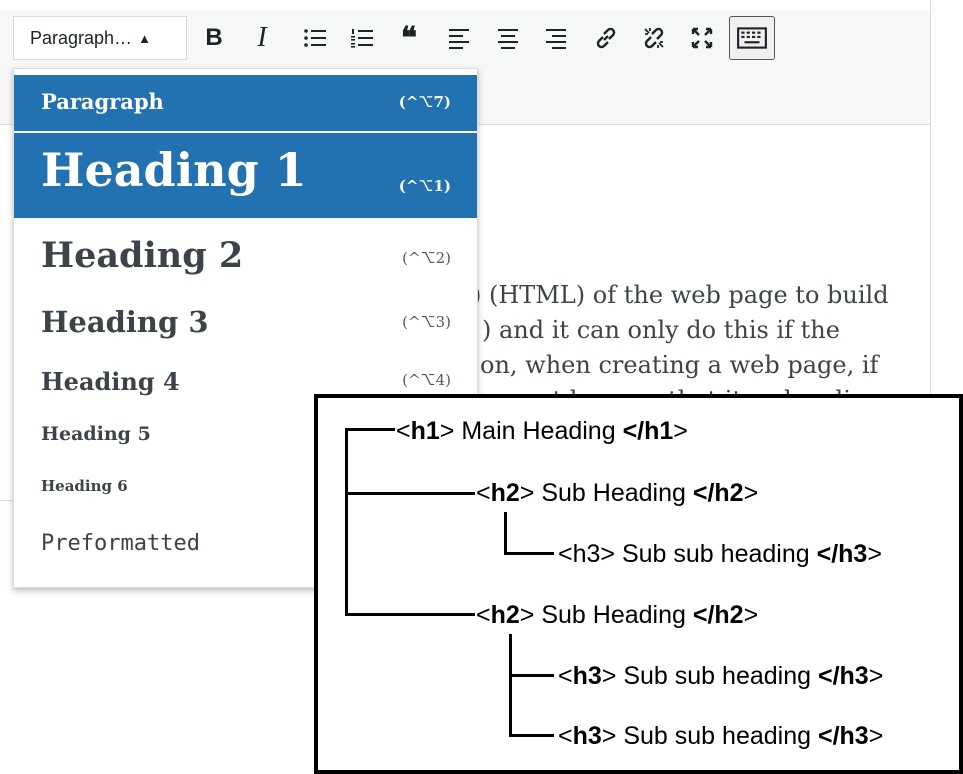 The height and width of the screenshot is (774, 963). Describe the element at coordinates (542, 431) in the screenshot. I see `hierarchy-node-h1: <h1> Main Heading </h1>` at that location.